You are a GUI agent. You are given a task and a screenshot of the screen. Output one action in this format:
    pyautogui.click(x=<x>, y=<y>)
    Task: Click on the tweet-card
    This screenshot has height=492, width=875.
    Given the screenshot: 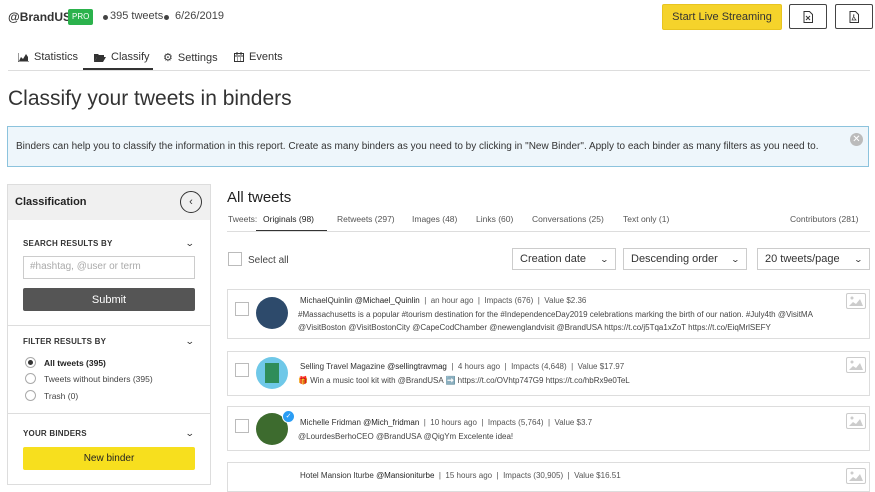 What is the action you would take?
    pyautogui.click(x=548, y=428)
    